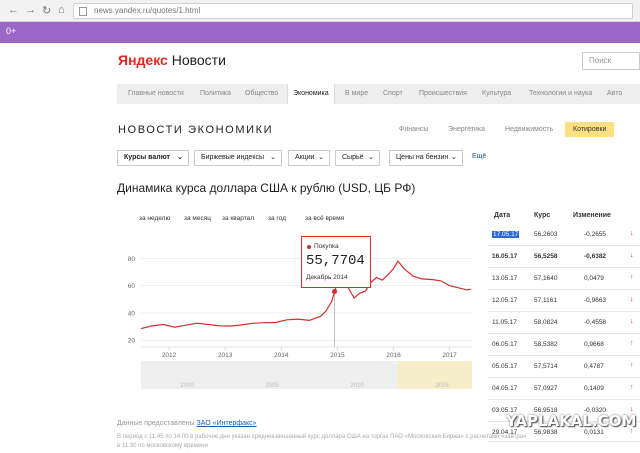  Describe the element at coordinates (595, 322) in the screenshot. I see `row-change: -0,4558` at that location.